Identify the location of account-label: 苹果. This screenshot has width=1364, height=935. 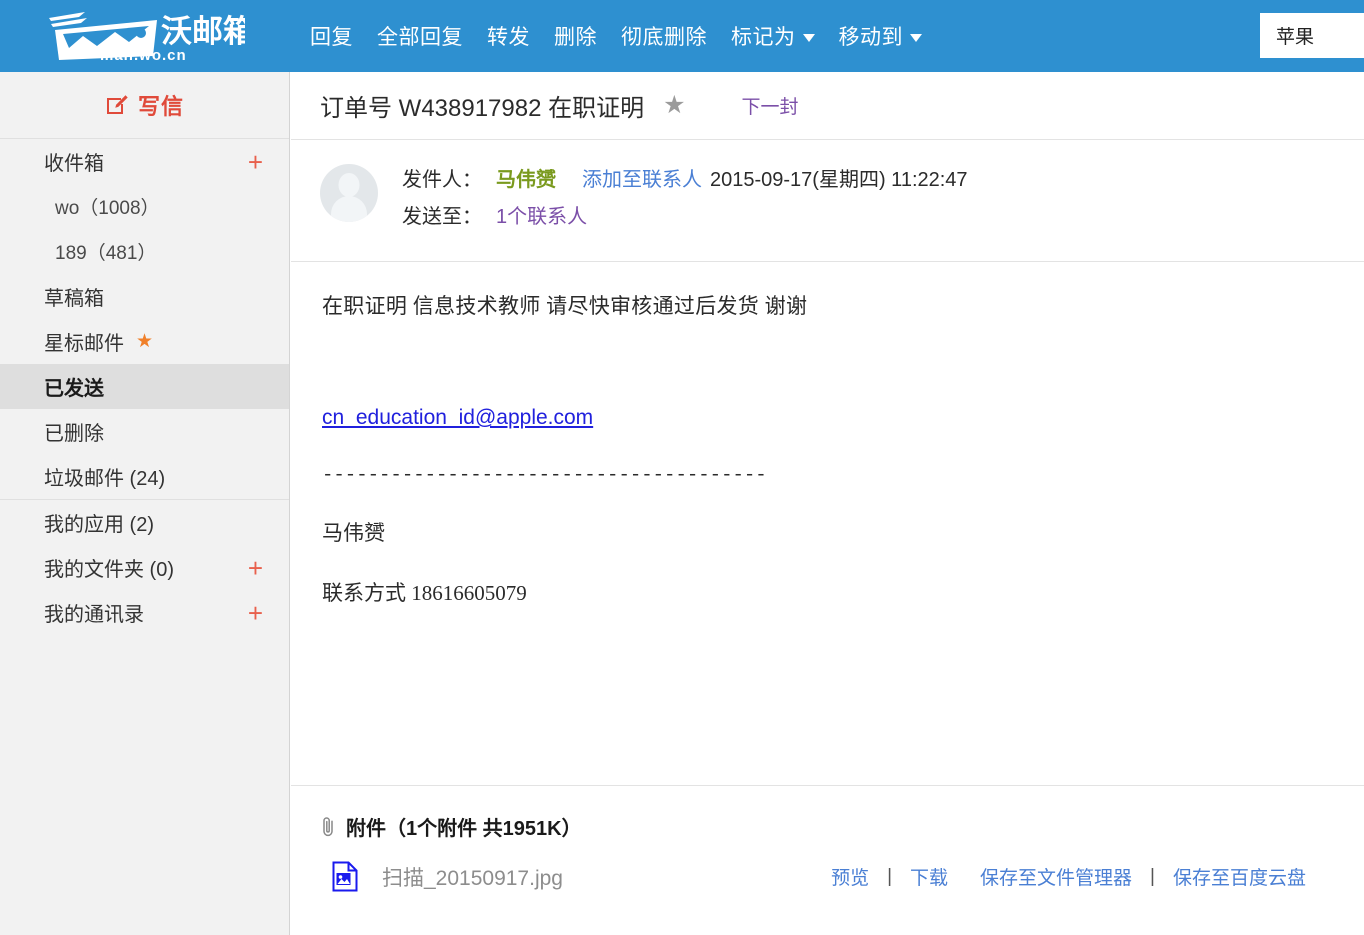
(1295, 37).